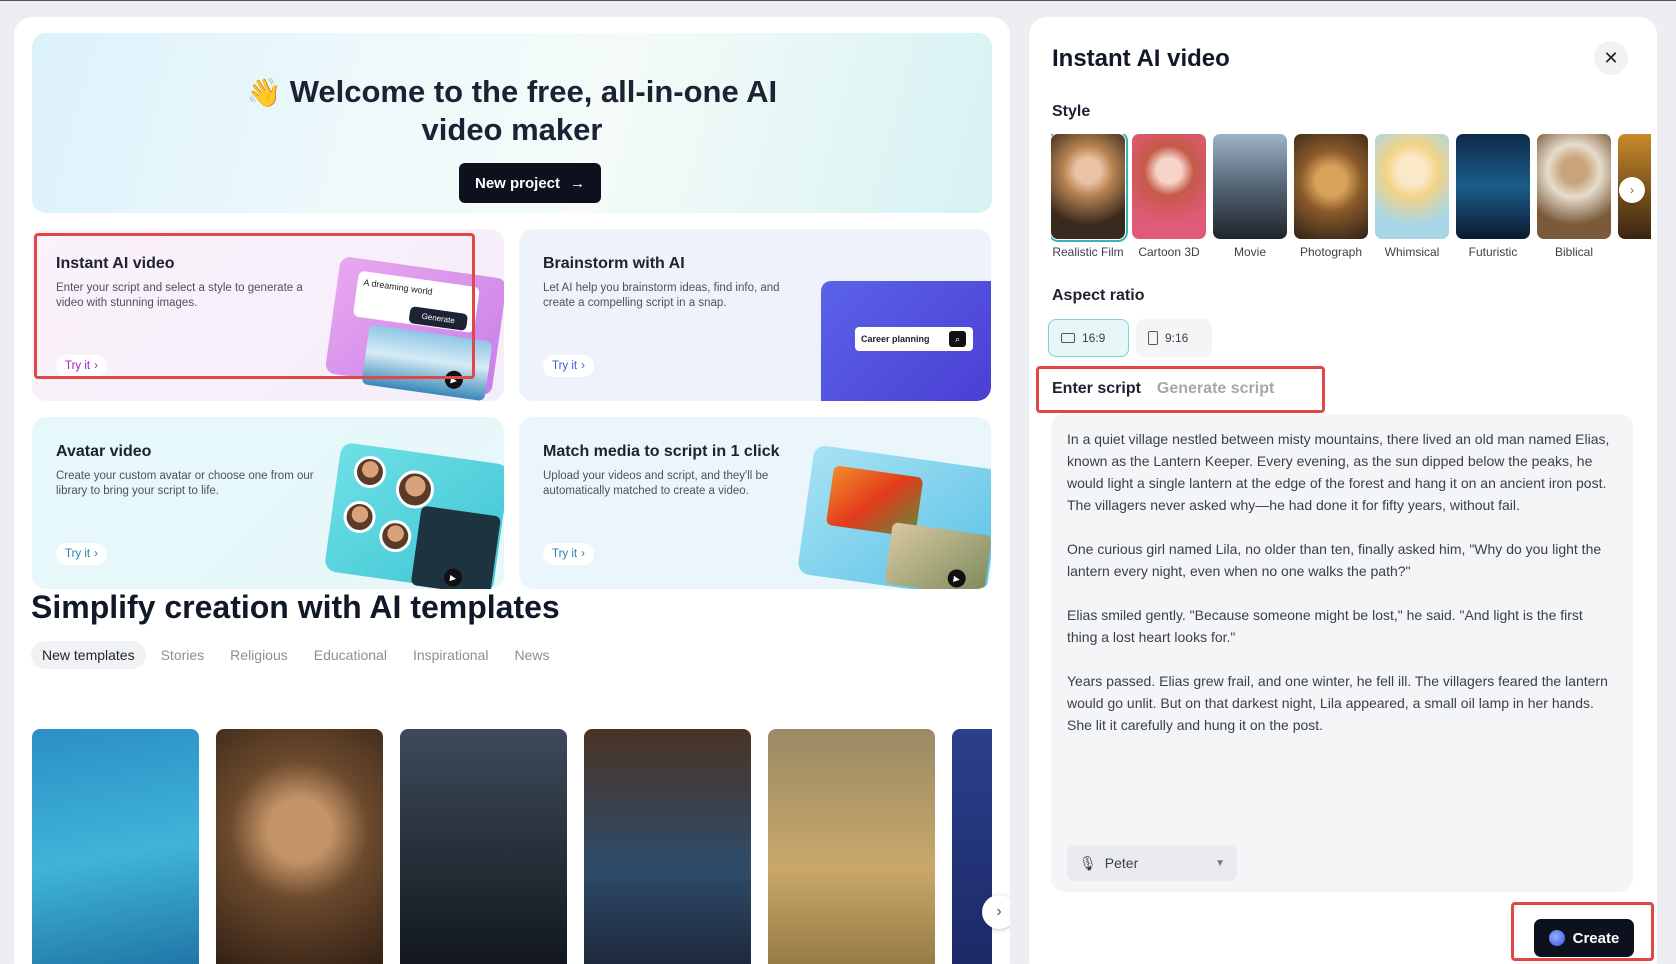 Image resolution: width=1676 pixels, height=964 pixels. I want to click on script-tabs: Enter script Generate script, so click(1163, 389).